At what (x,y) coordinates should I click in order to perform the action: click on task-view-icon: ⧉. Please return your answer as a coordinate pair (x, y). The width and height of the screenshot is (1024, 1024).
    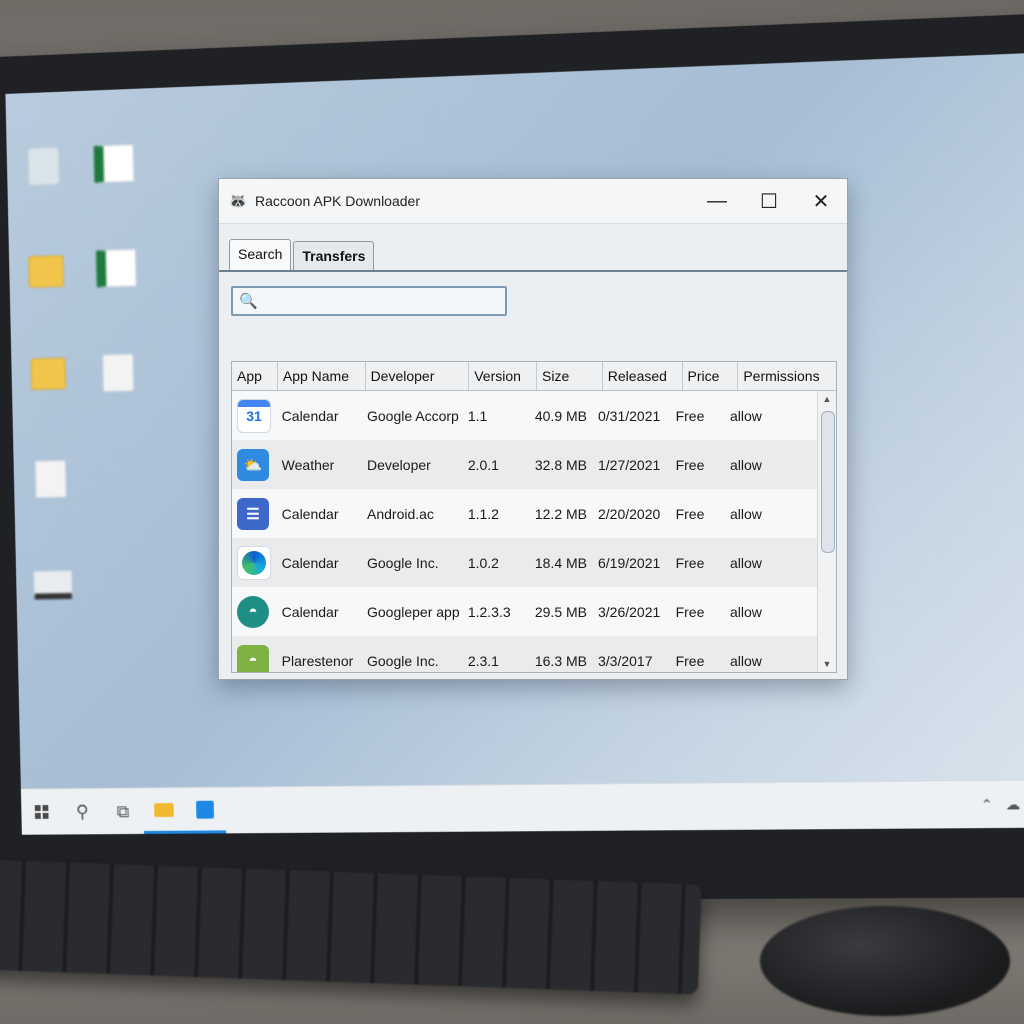
    Looking at the image, I should click on (123, 810).